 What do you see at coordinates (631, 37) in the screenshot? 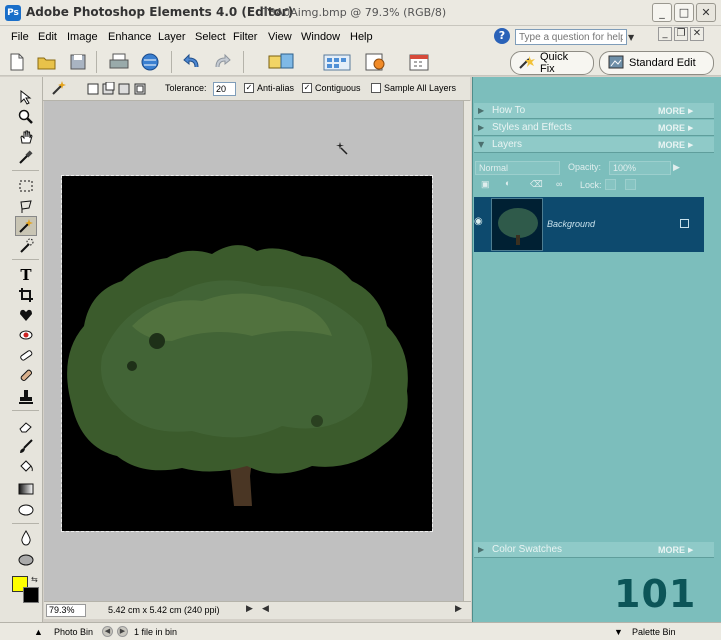
I see `help-dropdown-icon: ▼` at bounding box center [631, 37].